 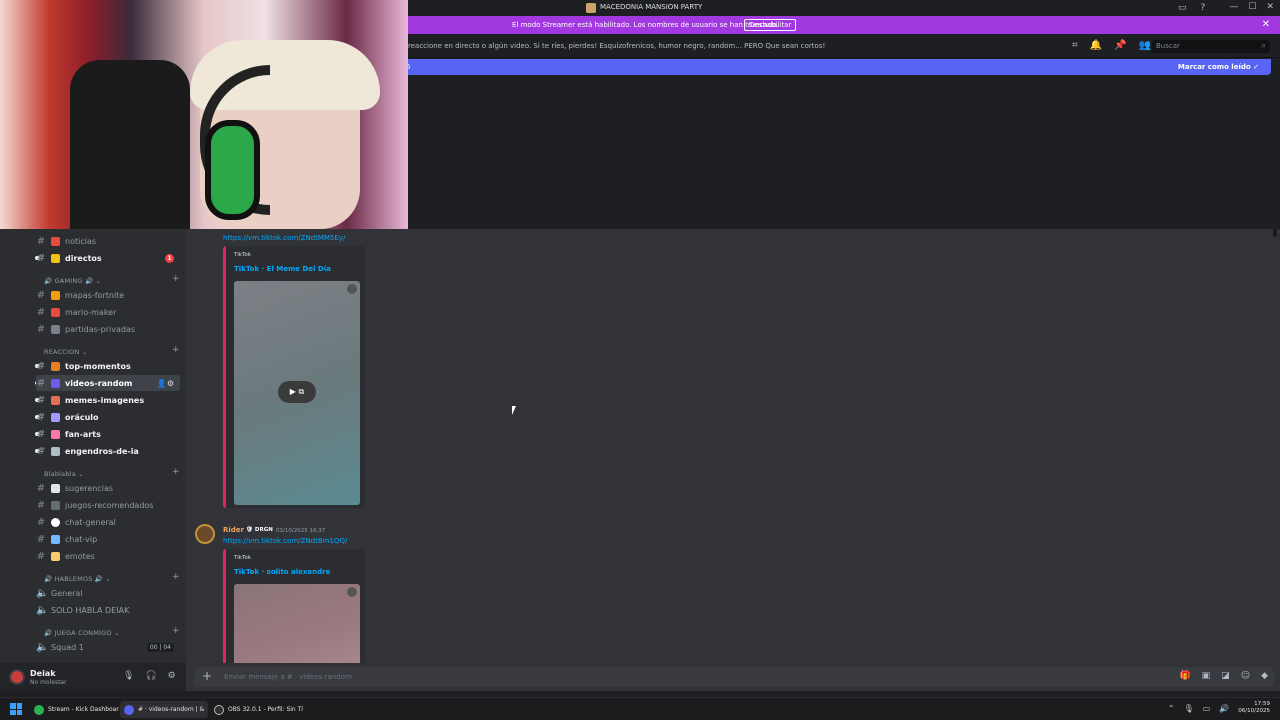 What do you see at coordinates (83, 258) in the screenshot?
I see `channel-label: directos` at bounding box center [83, 258].